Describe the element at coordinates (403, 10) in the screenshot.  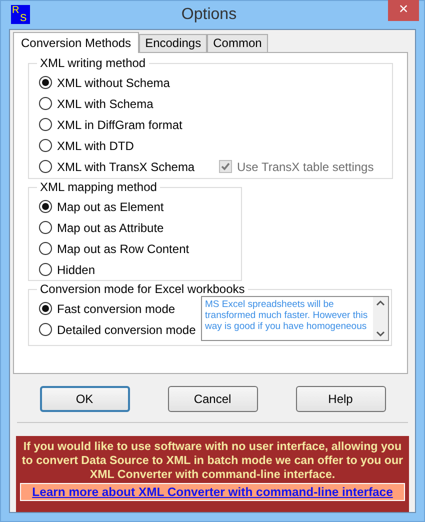
I see `close-button: ×` at that location.